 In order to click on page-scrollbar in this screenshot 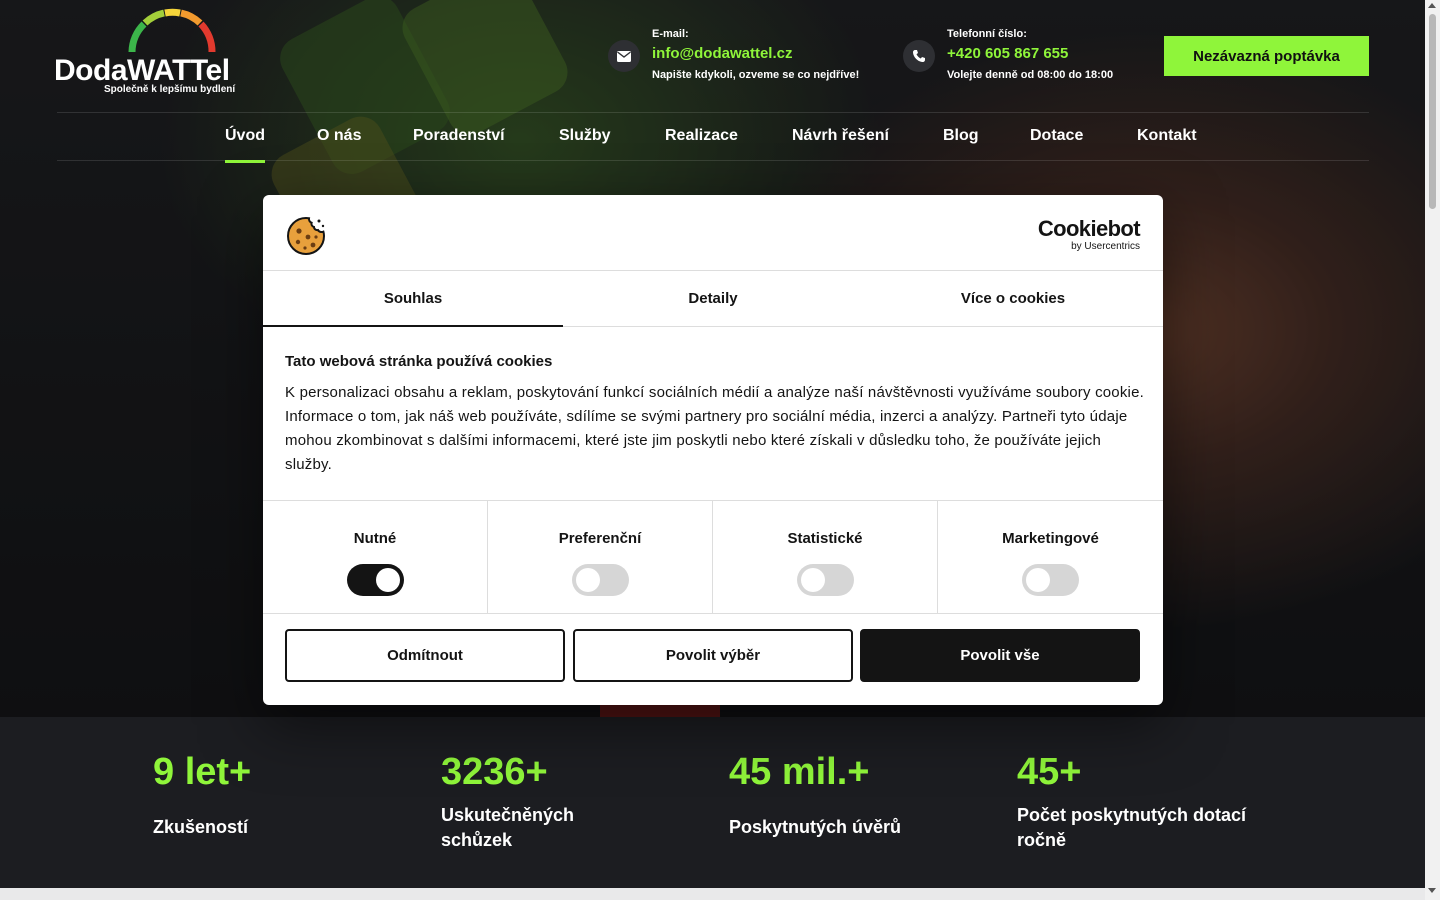, I will do `click(1432, 450)`.